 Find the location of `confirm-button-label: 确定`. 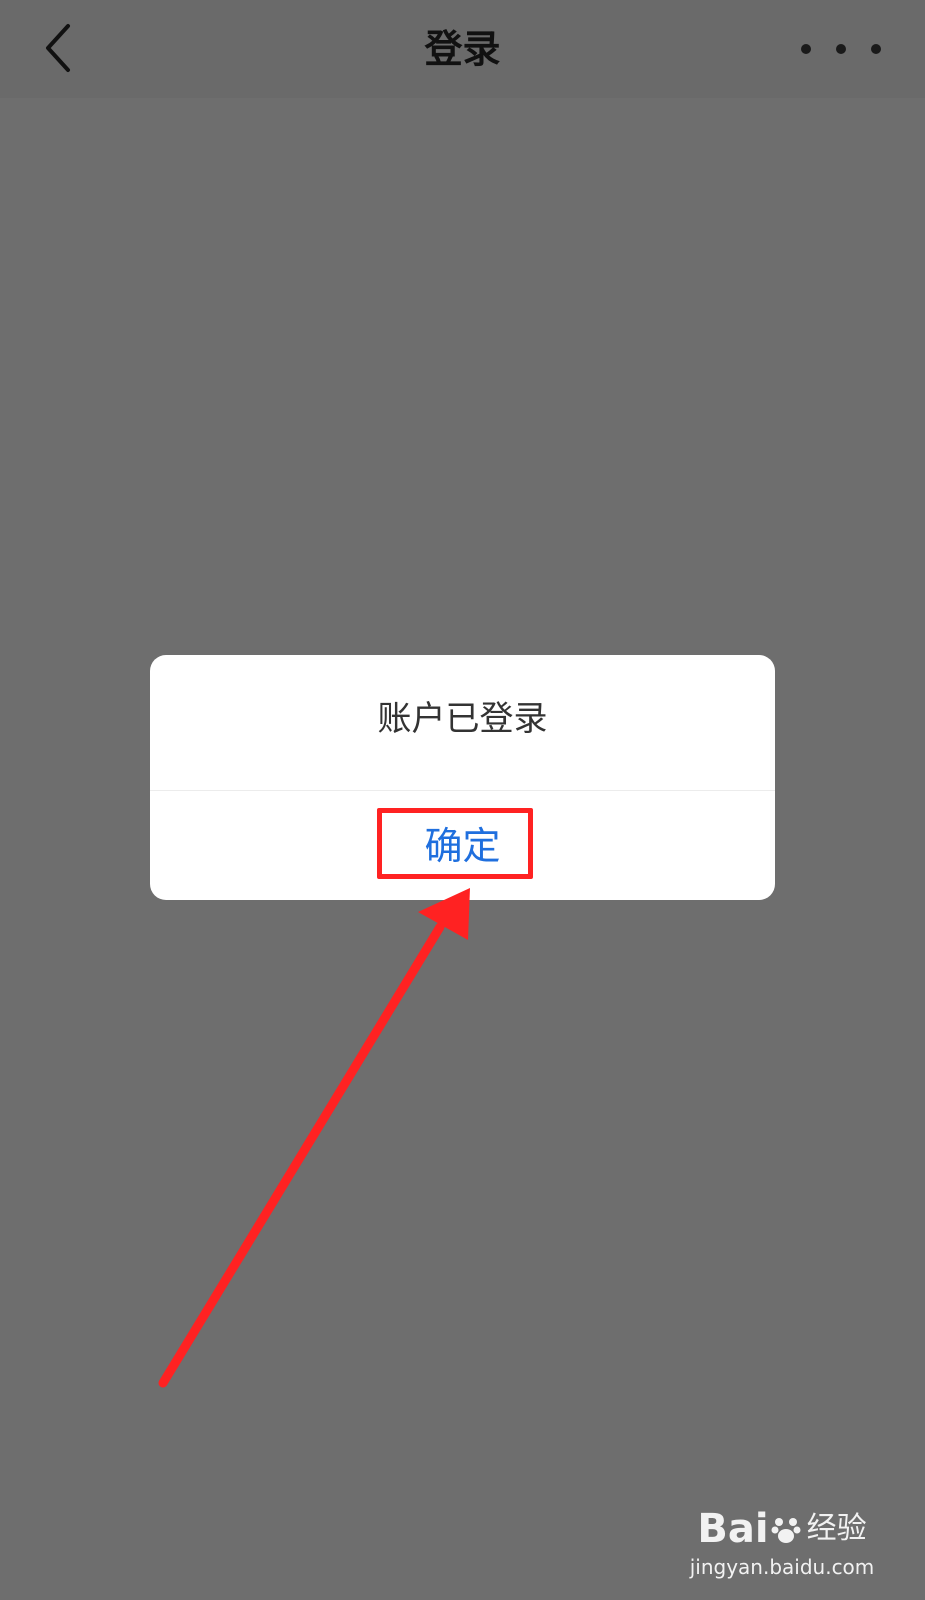

confirm-button-label: 确定 is located at coordinates (462, 845).